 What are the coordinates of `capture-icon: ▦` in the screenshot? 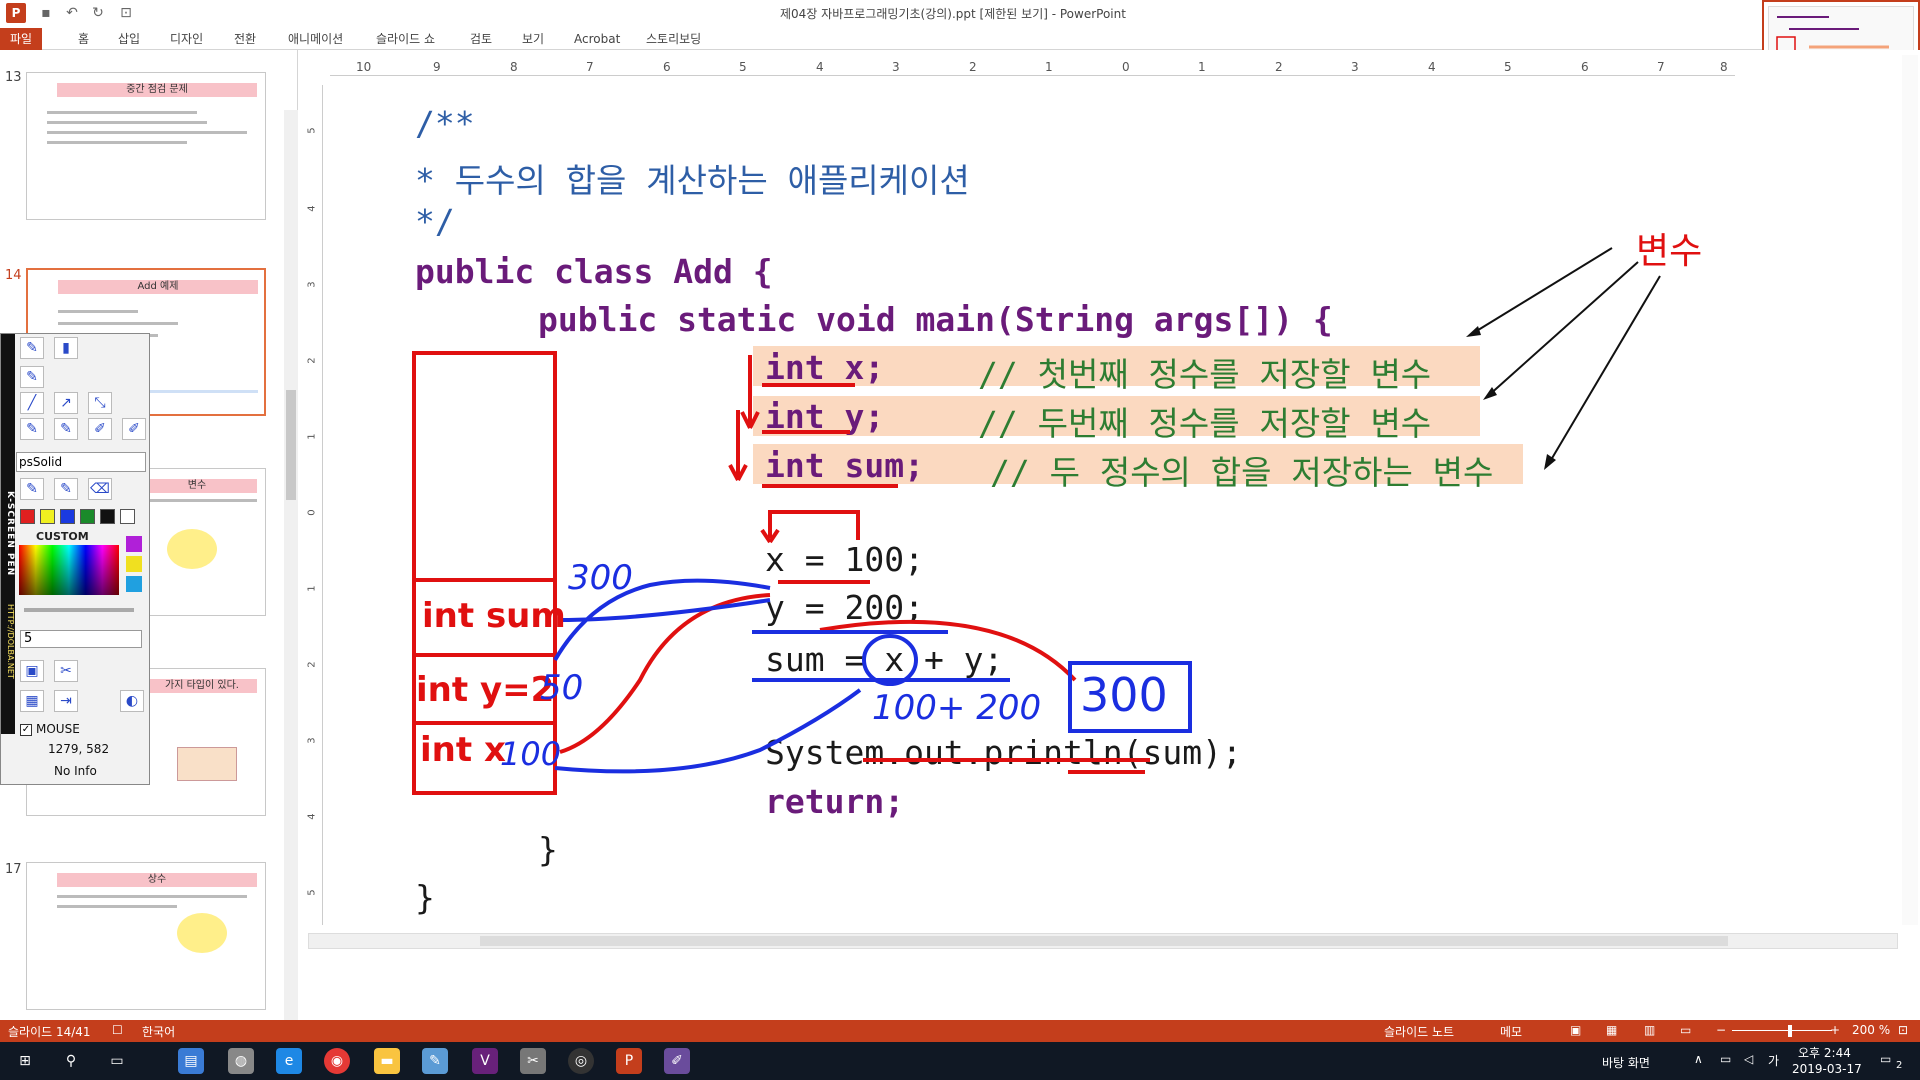 It's located at (32, 701).